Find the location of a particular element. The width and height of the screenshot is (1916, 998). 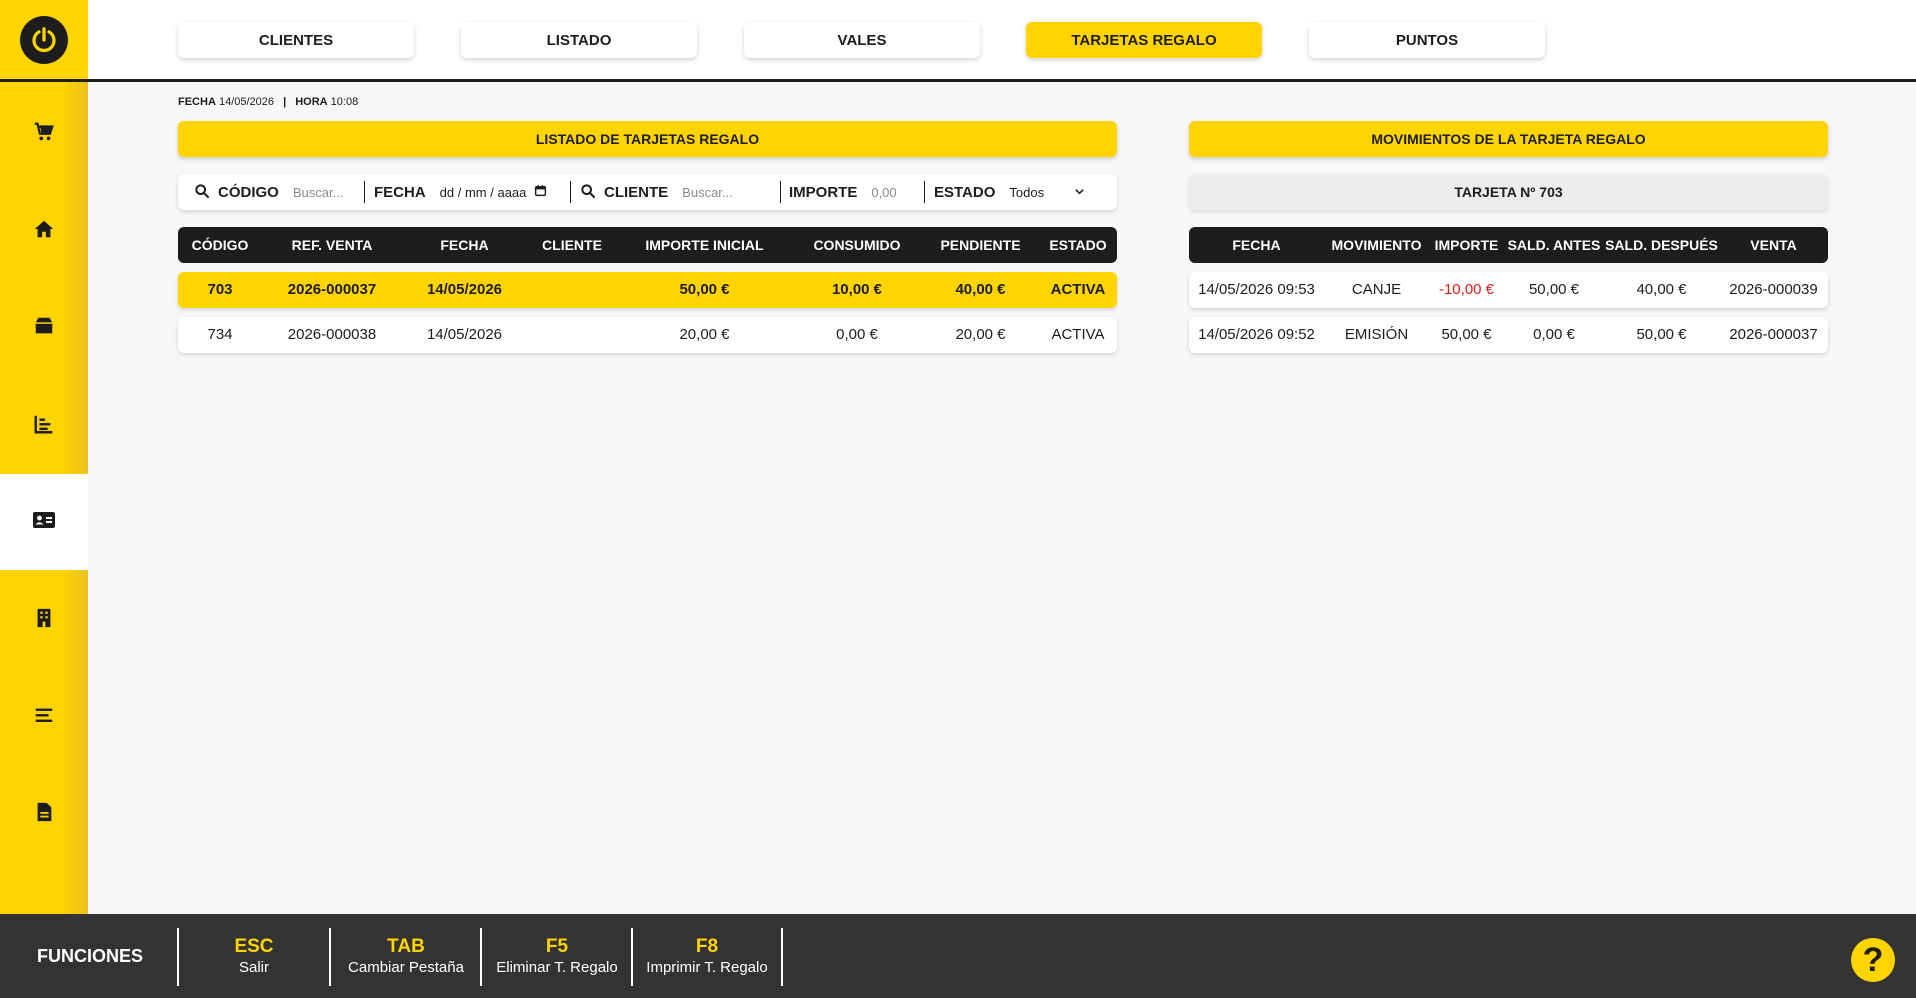

sidebar-item-reports is located at coordinates (44, 426).